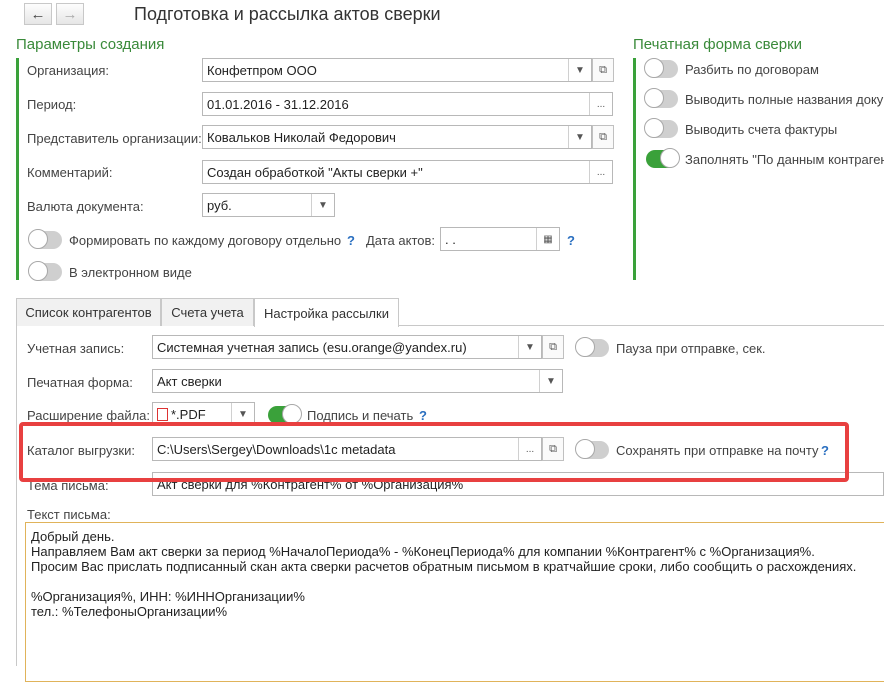 The image size is (884, 682). I want to click on org-field: Конфетпром ООО ▼, so click(397, 70).